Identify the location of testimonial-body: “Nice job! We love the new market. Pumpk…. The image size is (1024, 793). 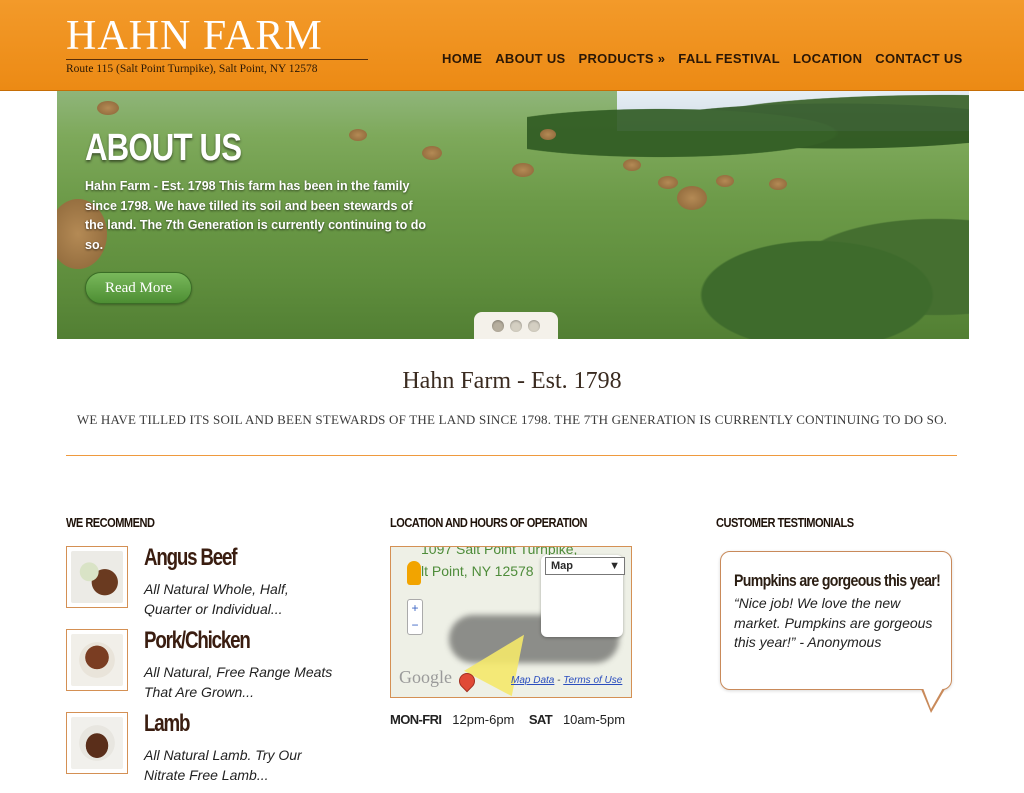
(833, 622).